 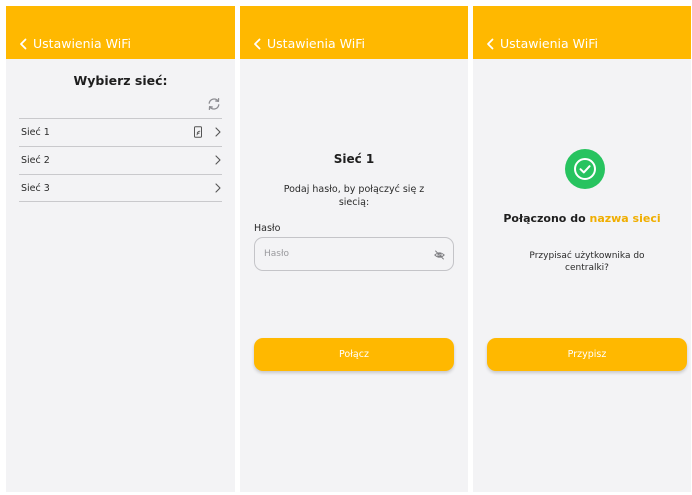 I want to click on assign-button: Przypisz, so click(x=587, y=354).